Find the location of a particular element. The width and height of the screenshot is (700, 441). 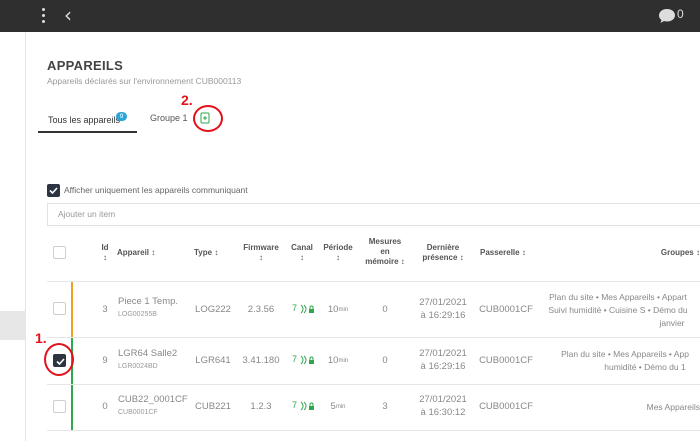

tab-groupe-1: Groupe 1 is located at coordinates (169, 118).